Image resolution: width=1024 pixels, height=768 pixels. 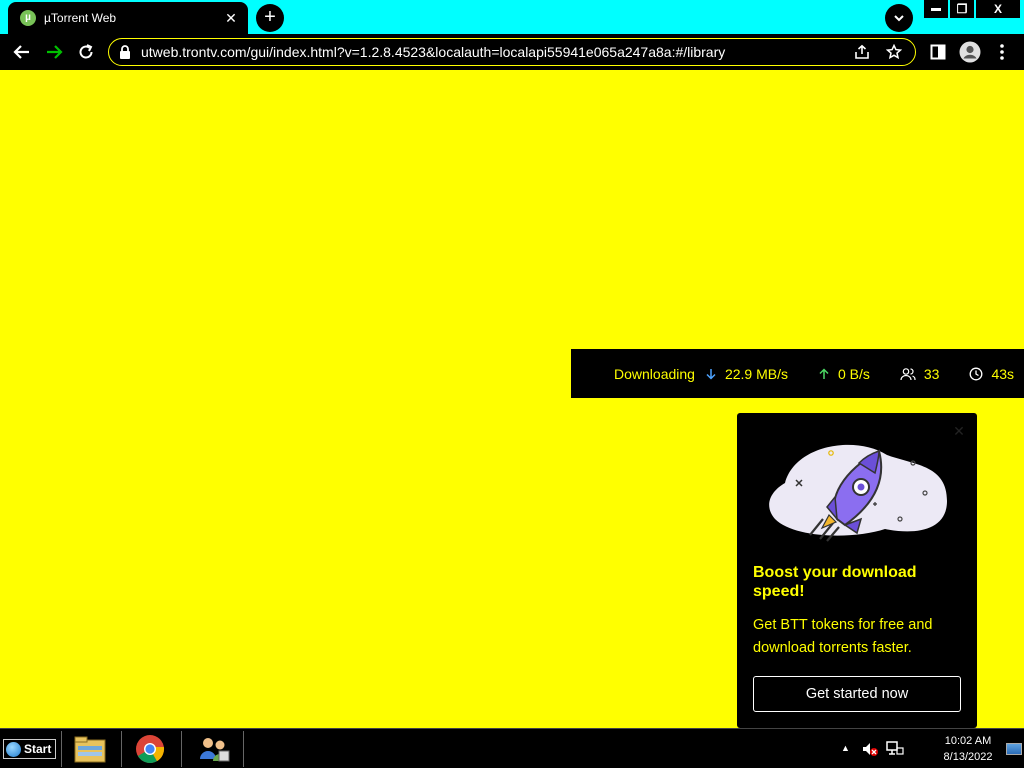 I want to click on upload-speed-value: 0 B/s, so click(x=853, y=373).